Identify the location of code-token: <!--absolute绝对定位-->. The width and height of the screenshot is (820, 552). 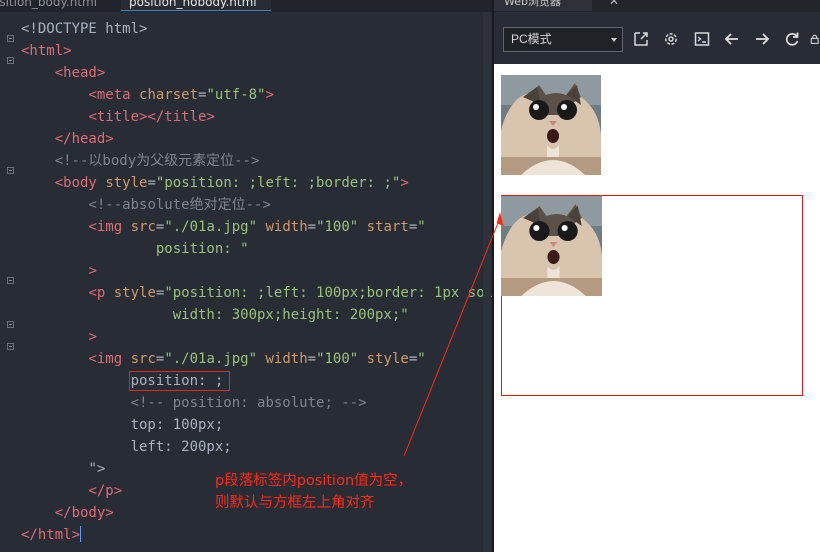
(179, 205).